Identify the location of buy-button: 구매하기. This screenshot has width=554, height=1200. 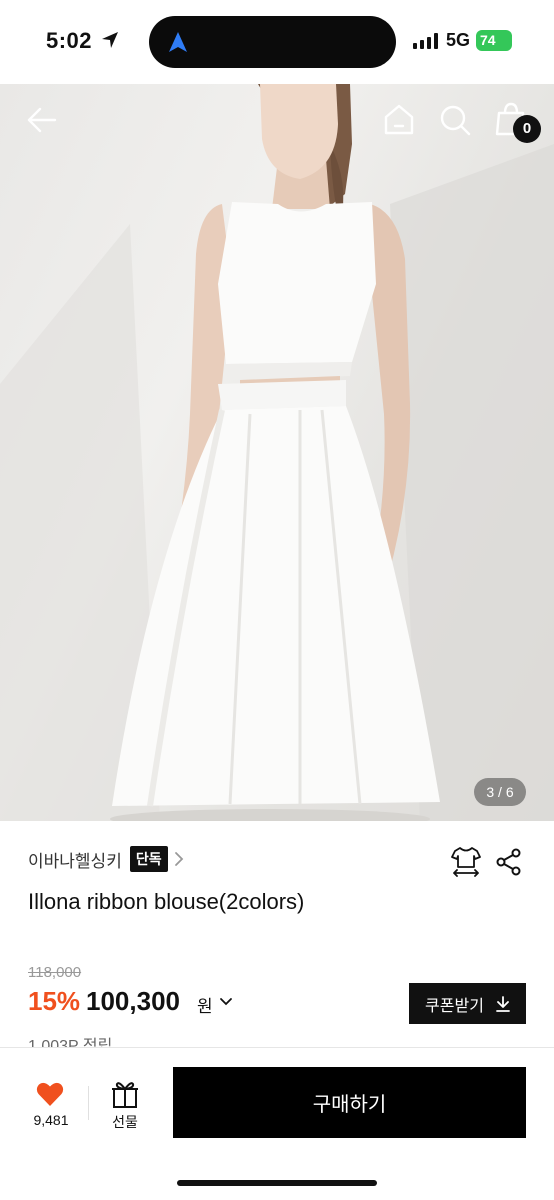
(349, 1102).